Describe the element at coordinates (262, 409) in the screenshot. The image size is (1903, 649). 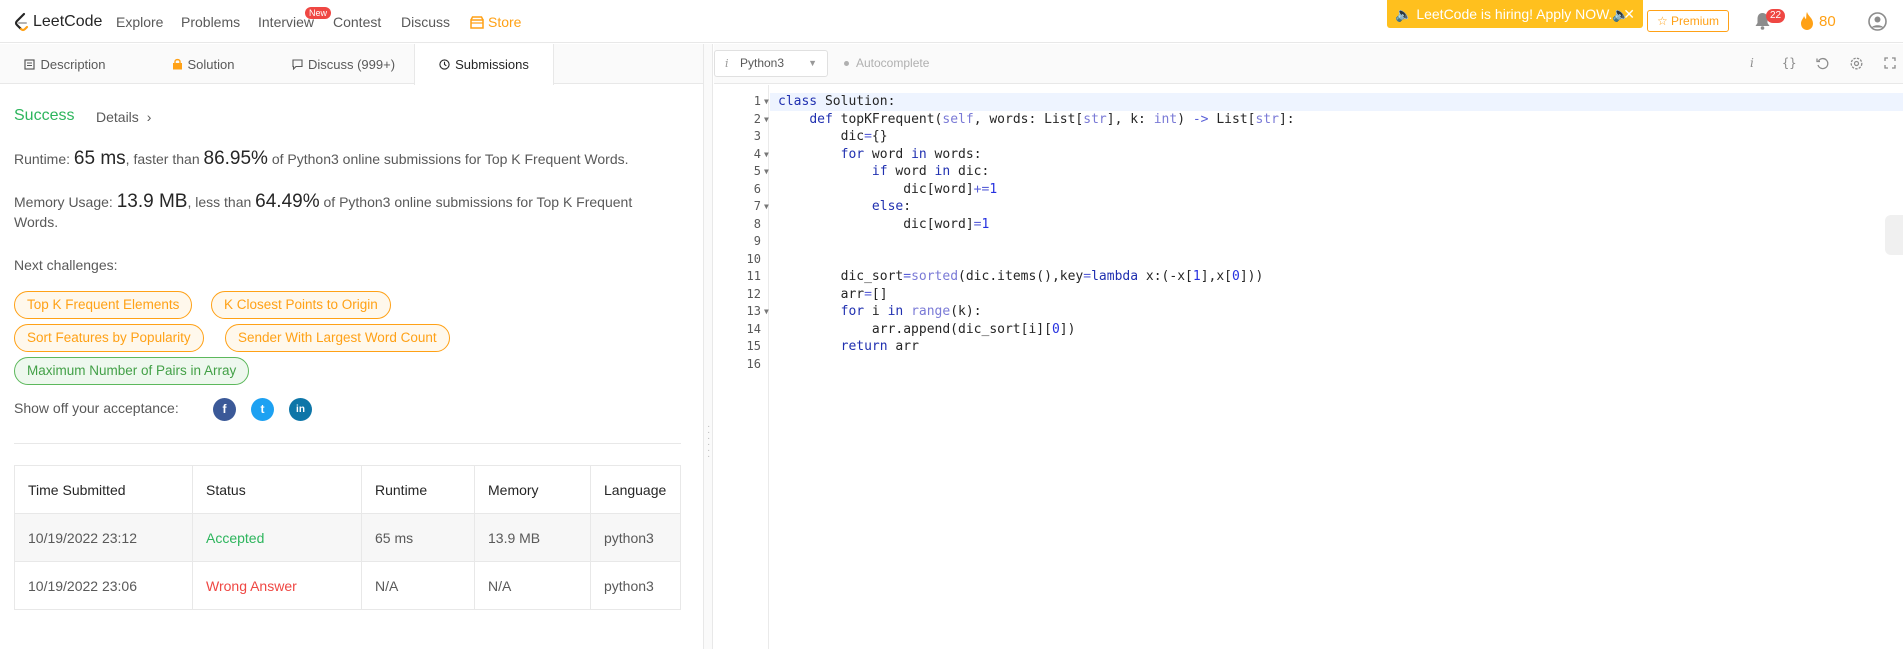
I see `twitter-icon: t` at that location.